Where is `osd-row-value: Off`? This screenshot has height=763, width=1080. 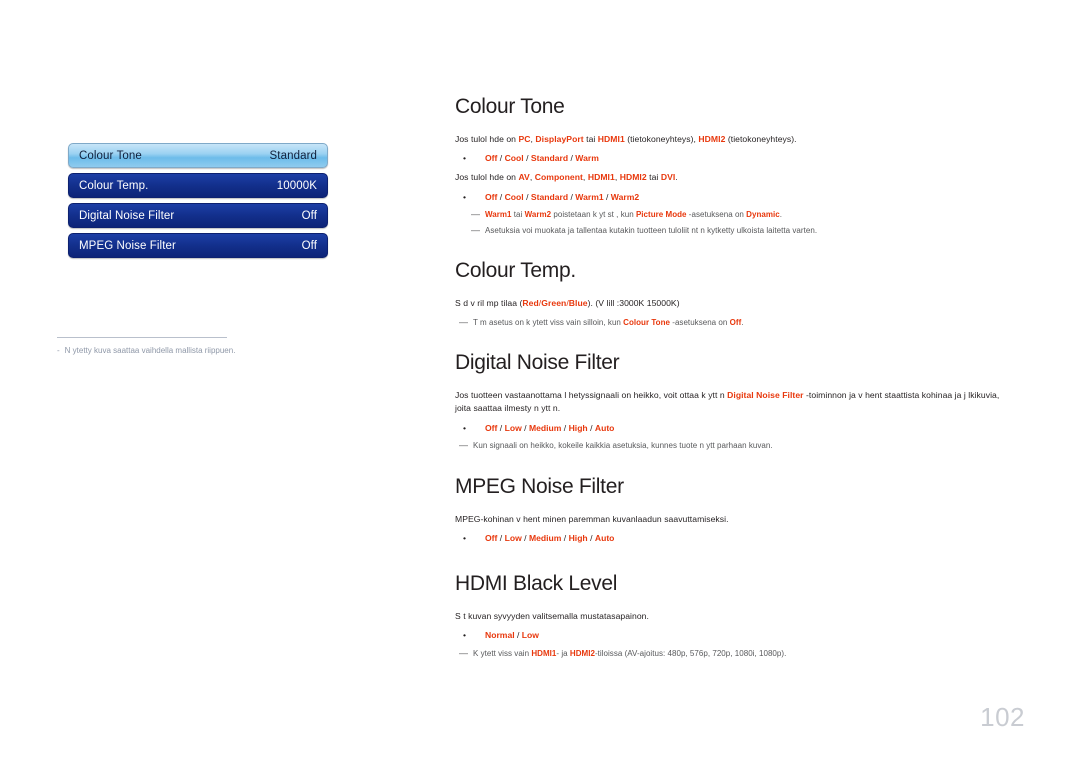
osd-row-value: Off is located at coordinates (309, 215).